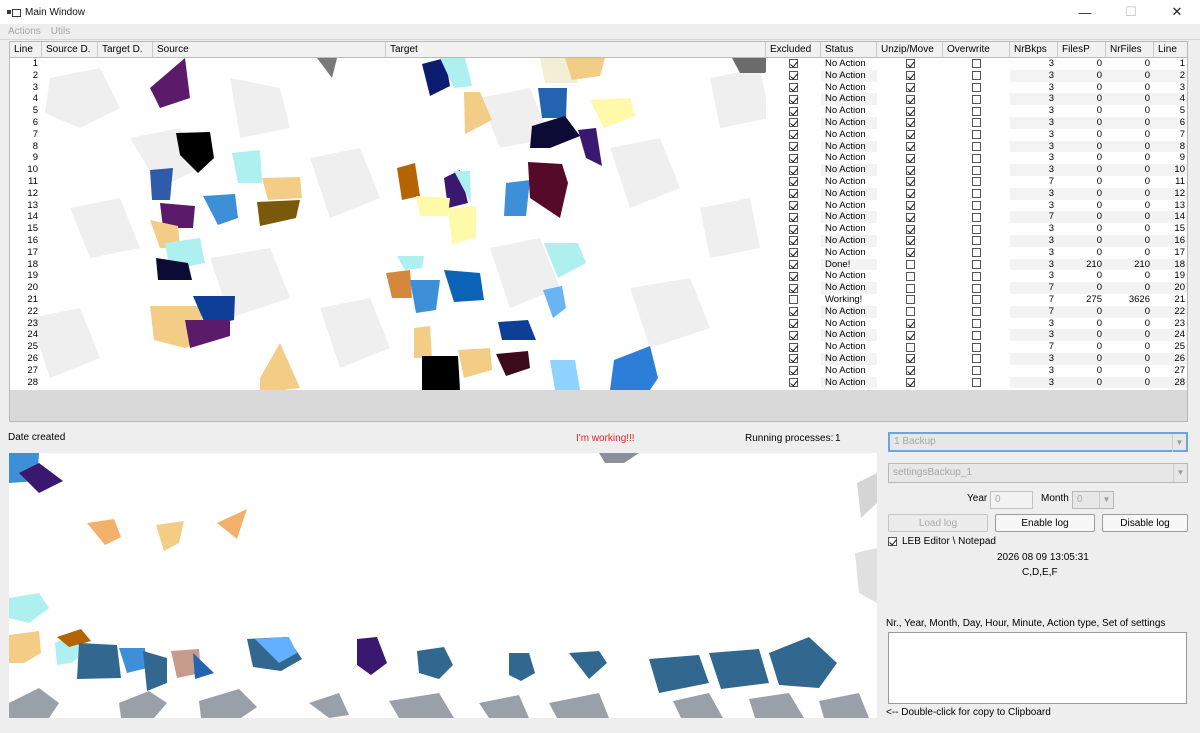 The height and width of the screenshot is (733, 1200). I want to click on column-header-overwrite: Overwrite, so click(976, 50).